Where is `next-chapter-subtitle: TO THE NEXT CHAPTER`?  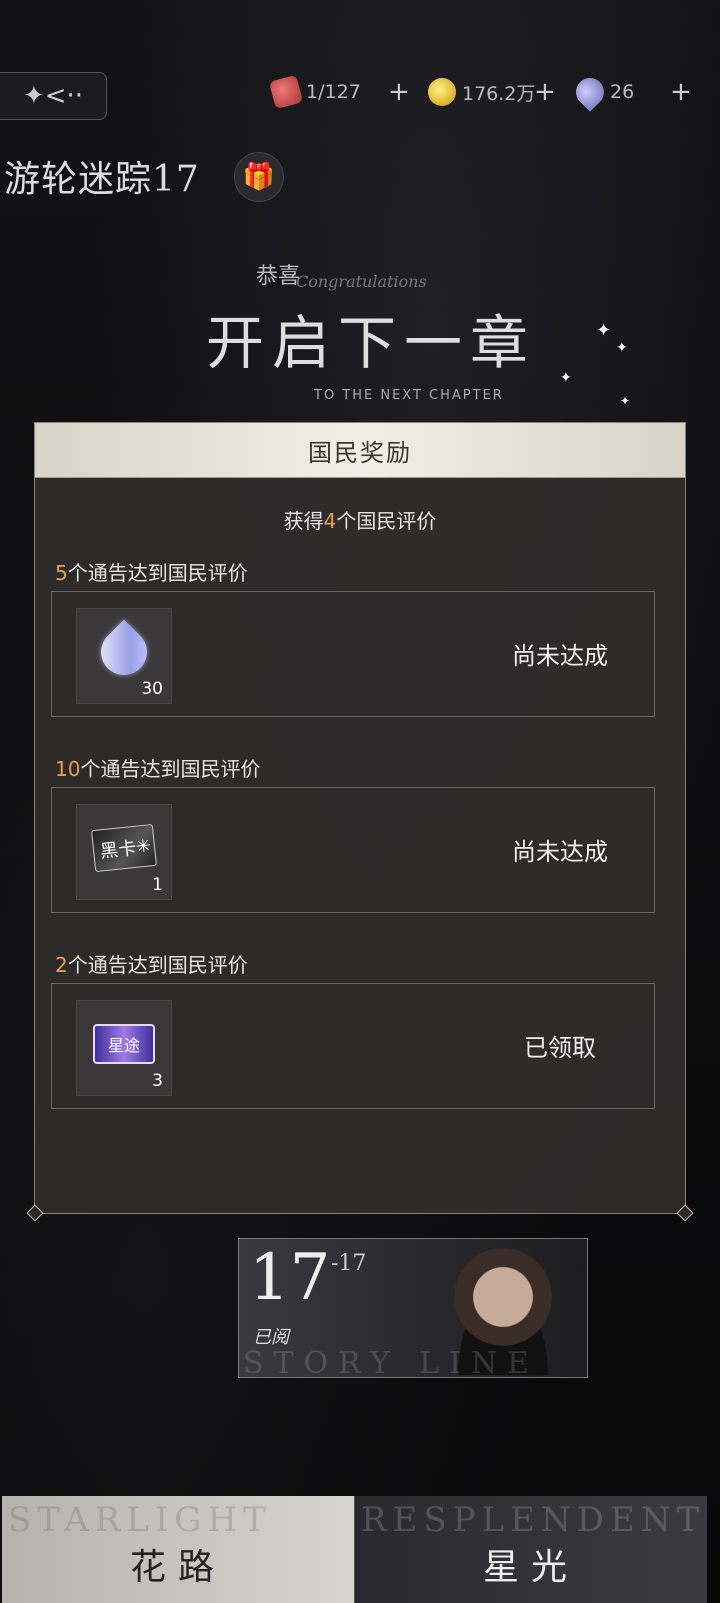 next-chapter-subtitle: TO THE NEXT CHAPTER is located at coordinates (409, 395).